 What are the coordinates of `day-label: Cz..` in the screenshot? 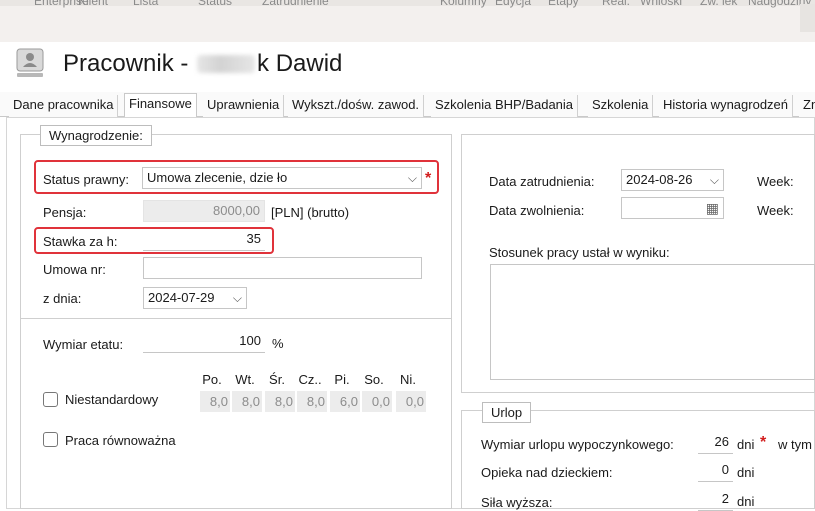 It's located at (310, 379).